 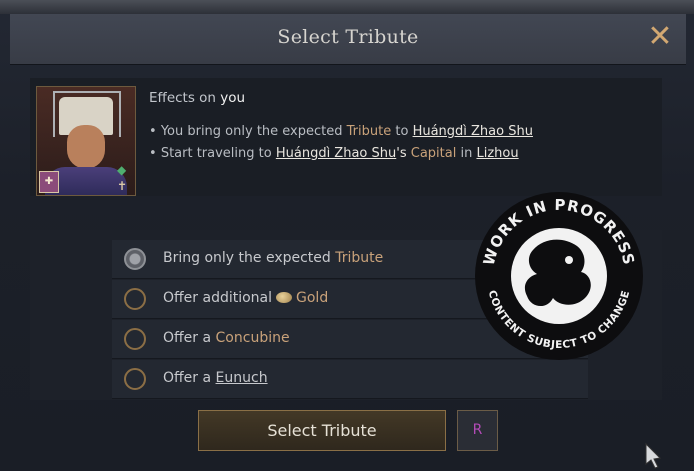 I want to click on character-portrait: ✚ ◆ ✝, so click(x=86, y=141).